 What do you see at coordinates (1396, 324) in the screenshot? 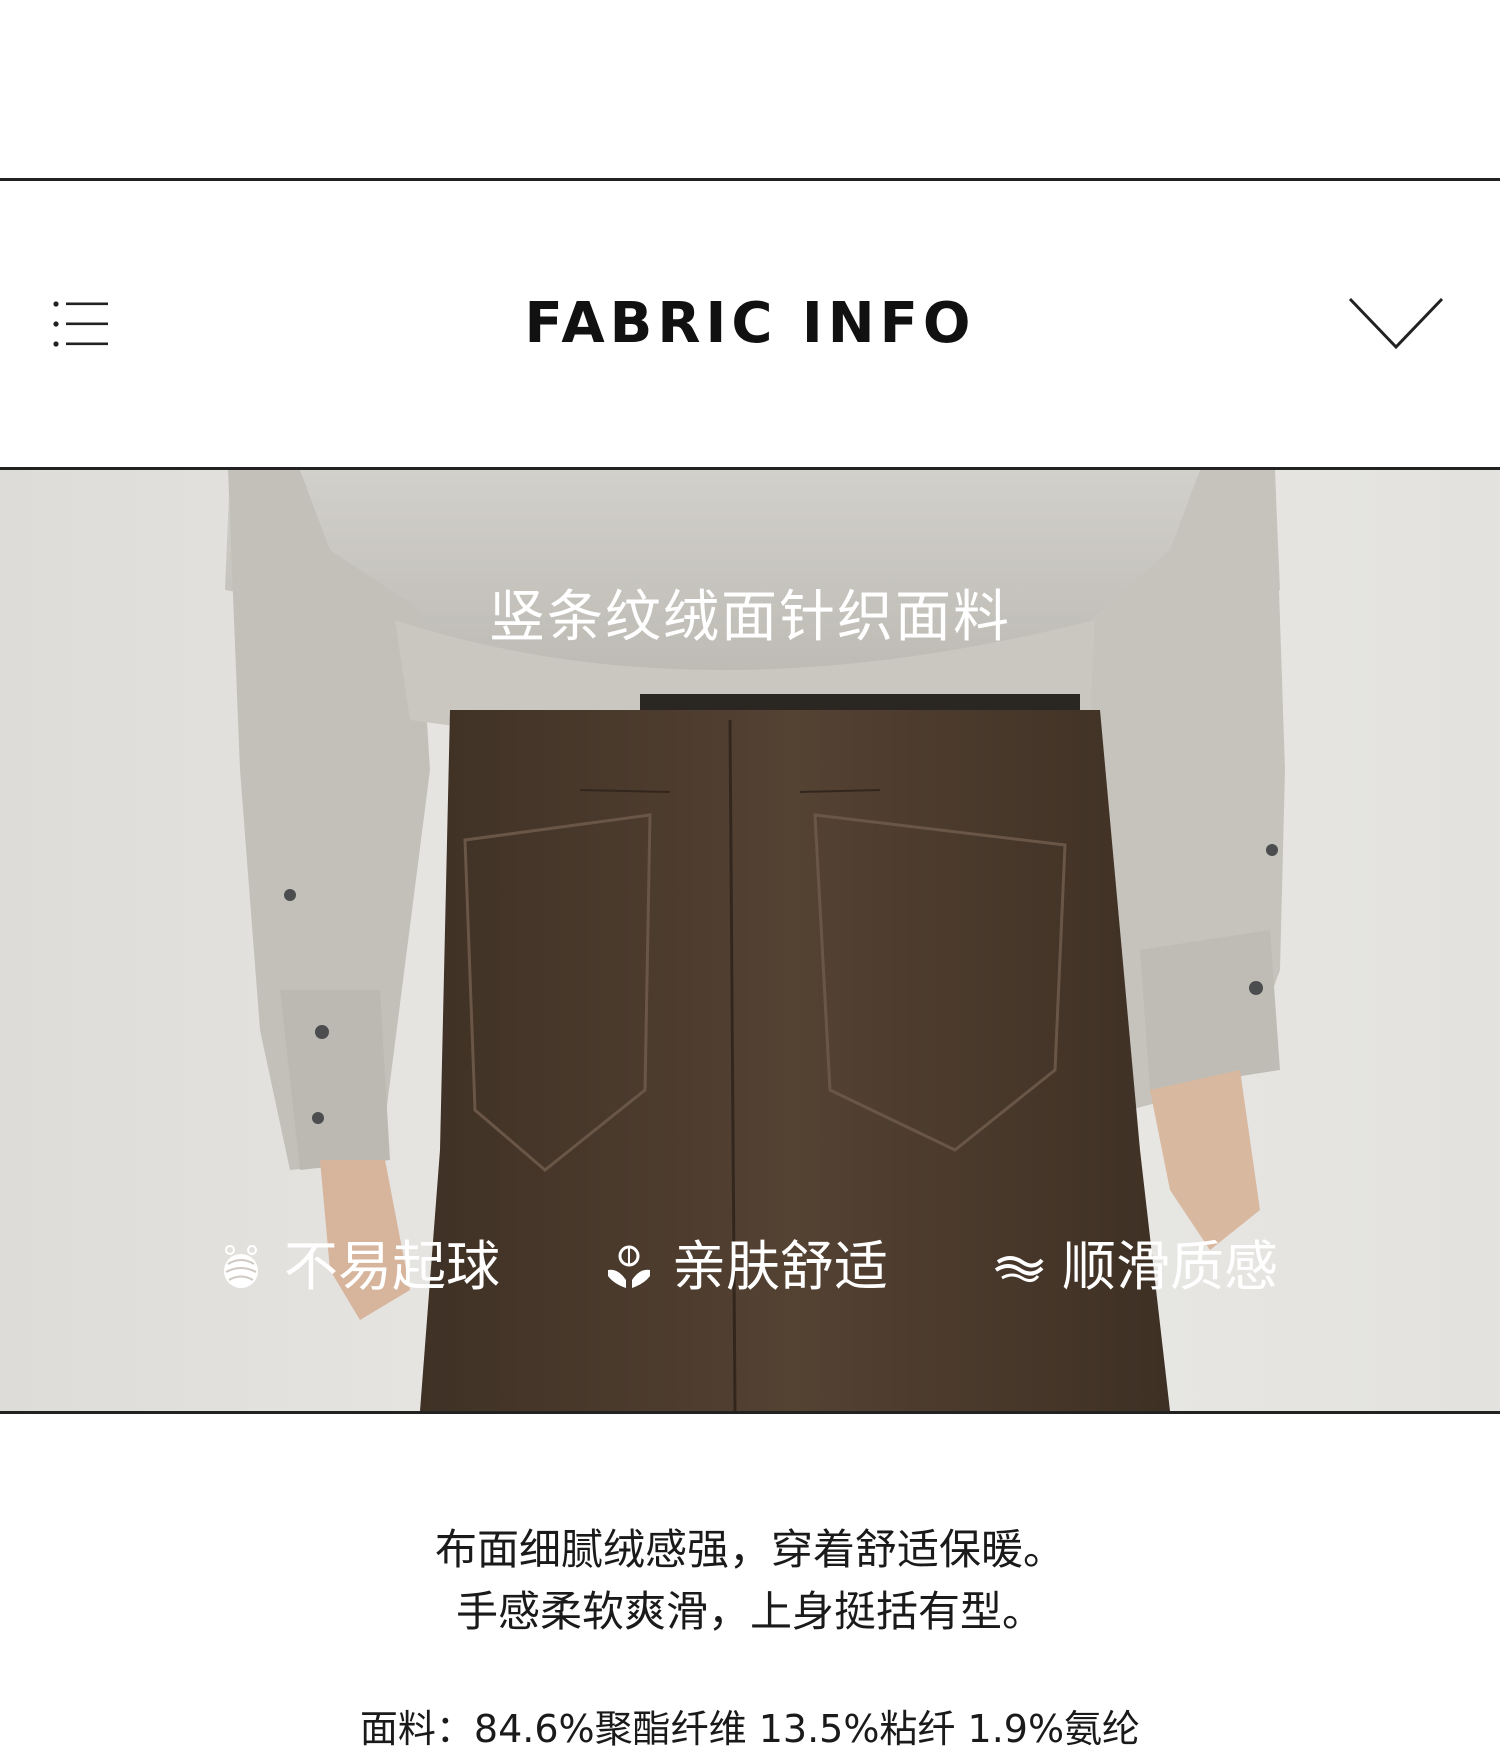
I see `chevron-down-icon` at bounding box center [1396, 324].